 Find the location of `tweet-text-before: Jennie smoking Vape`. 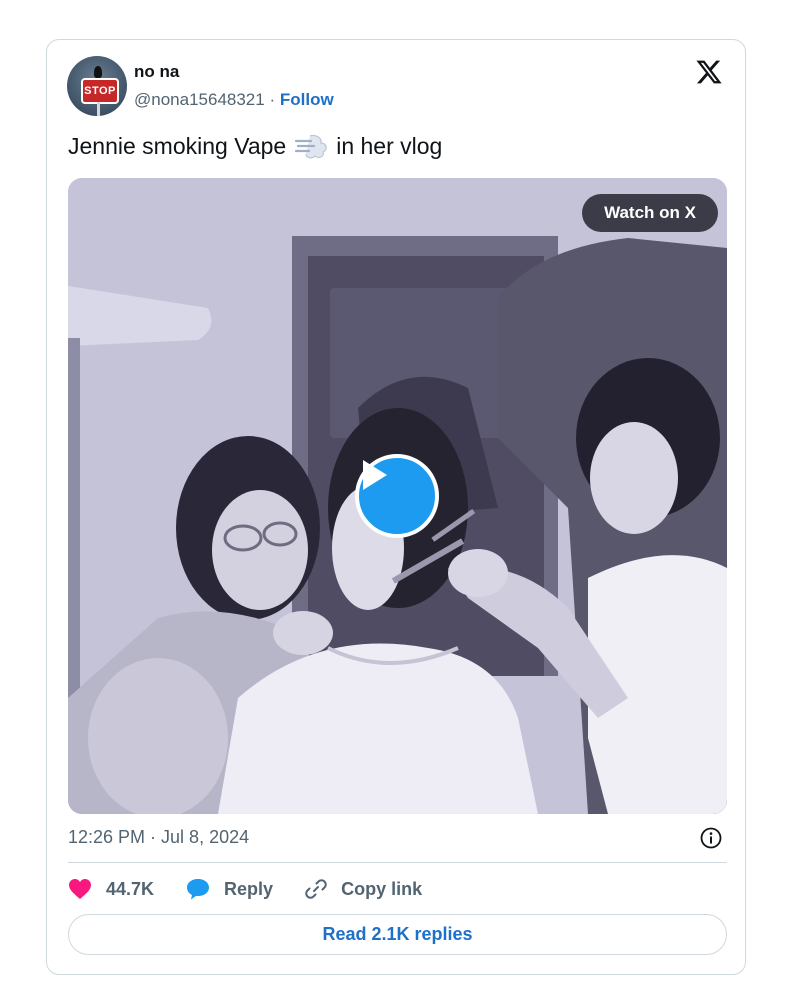

tweet-text-before: Jennie smoking Vape is located at coordinates (177, 145).